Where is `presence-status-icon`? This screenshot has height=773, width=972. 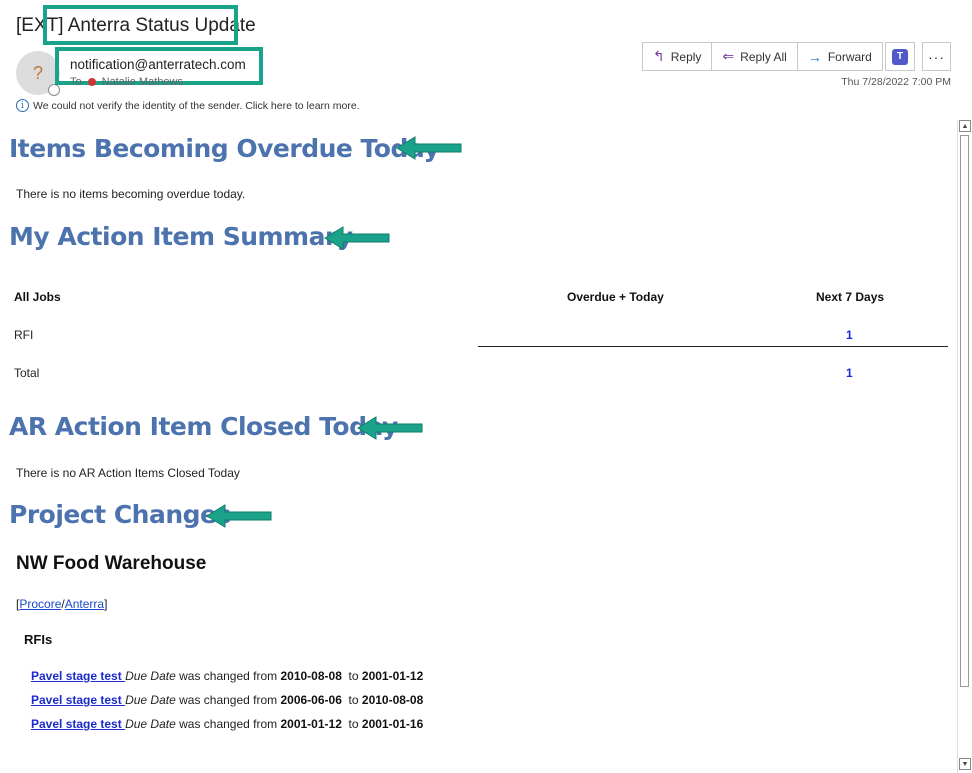 presence-status-icon is located at coordinates (54, 90).